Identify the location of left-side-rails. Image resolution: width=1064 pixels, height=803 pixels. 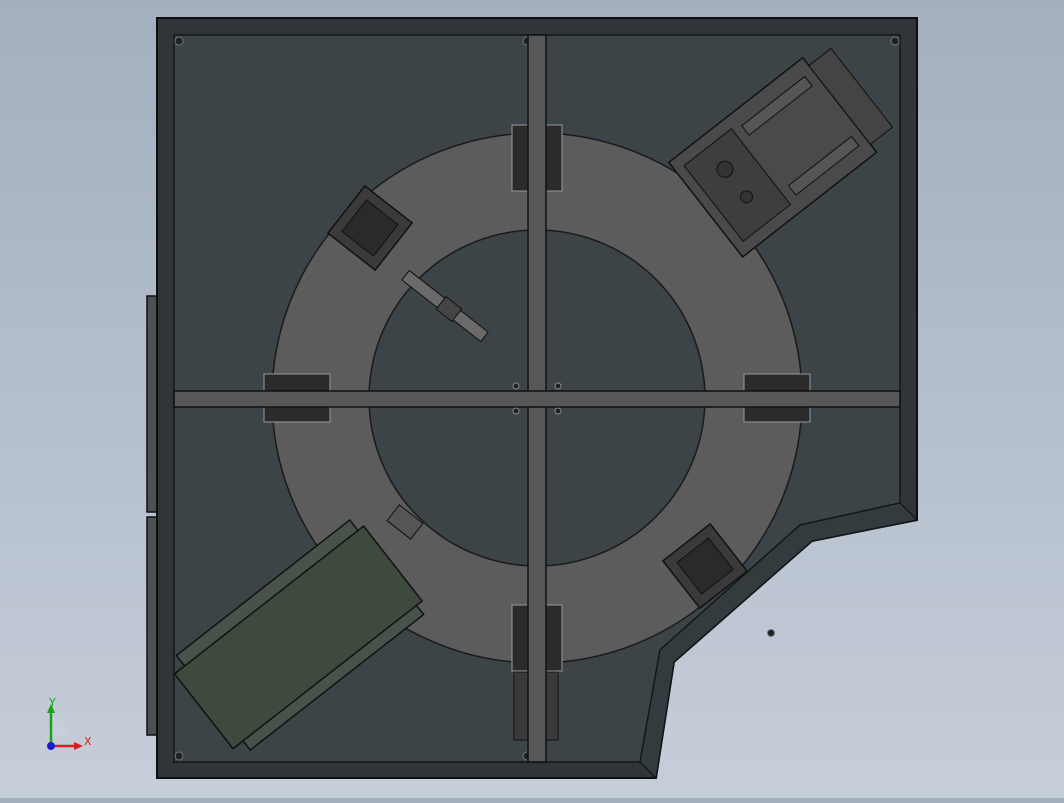
(152, 515).